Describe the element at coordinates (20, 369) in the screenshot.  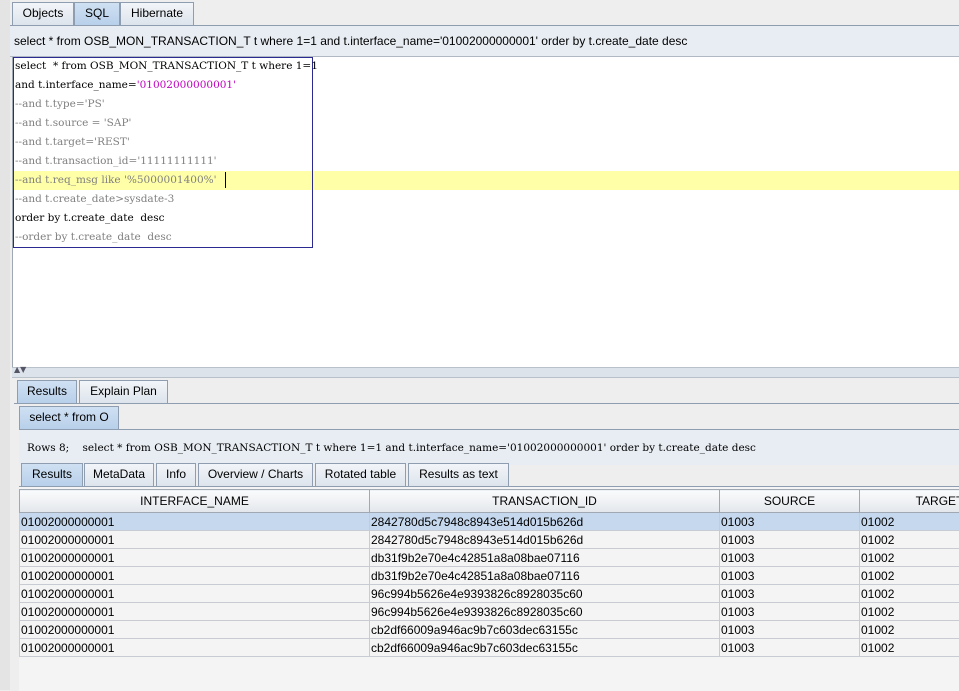
I see `collapse-arrows-icon: ▲▼` at that location.